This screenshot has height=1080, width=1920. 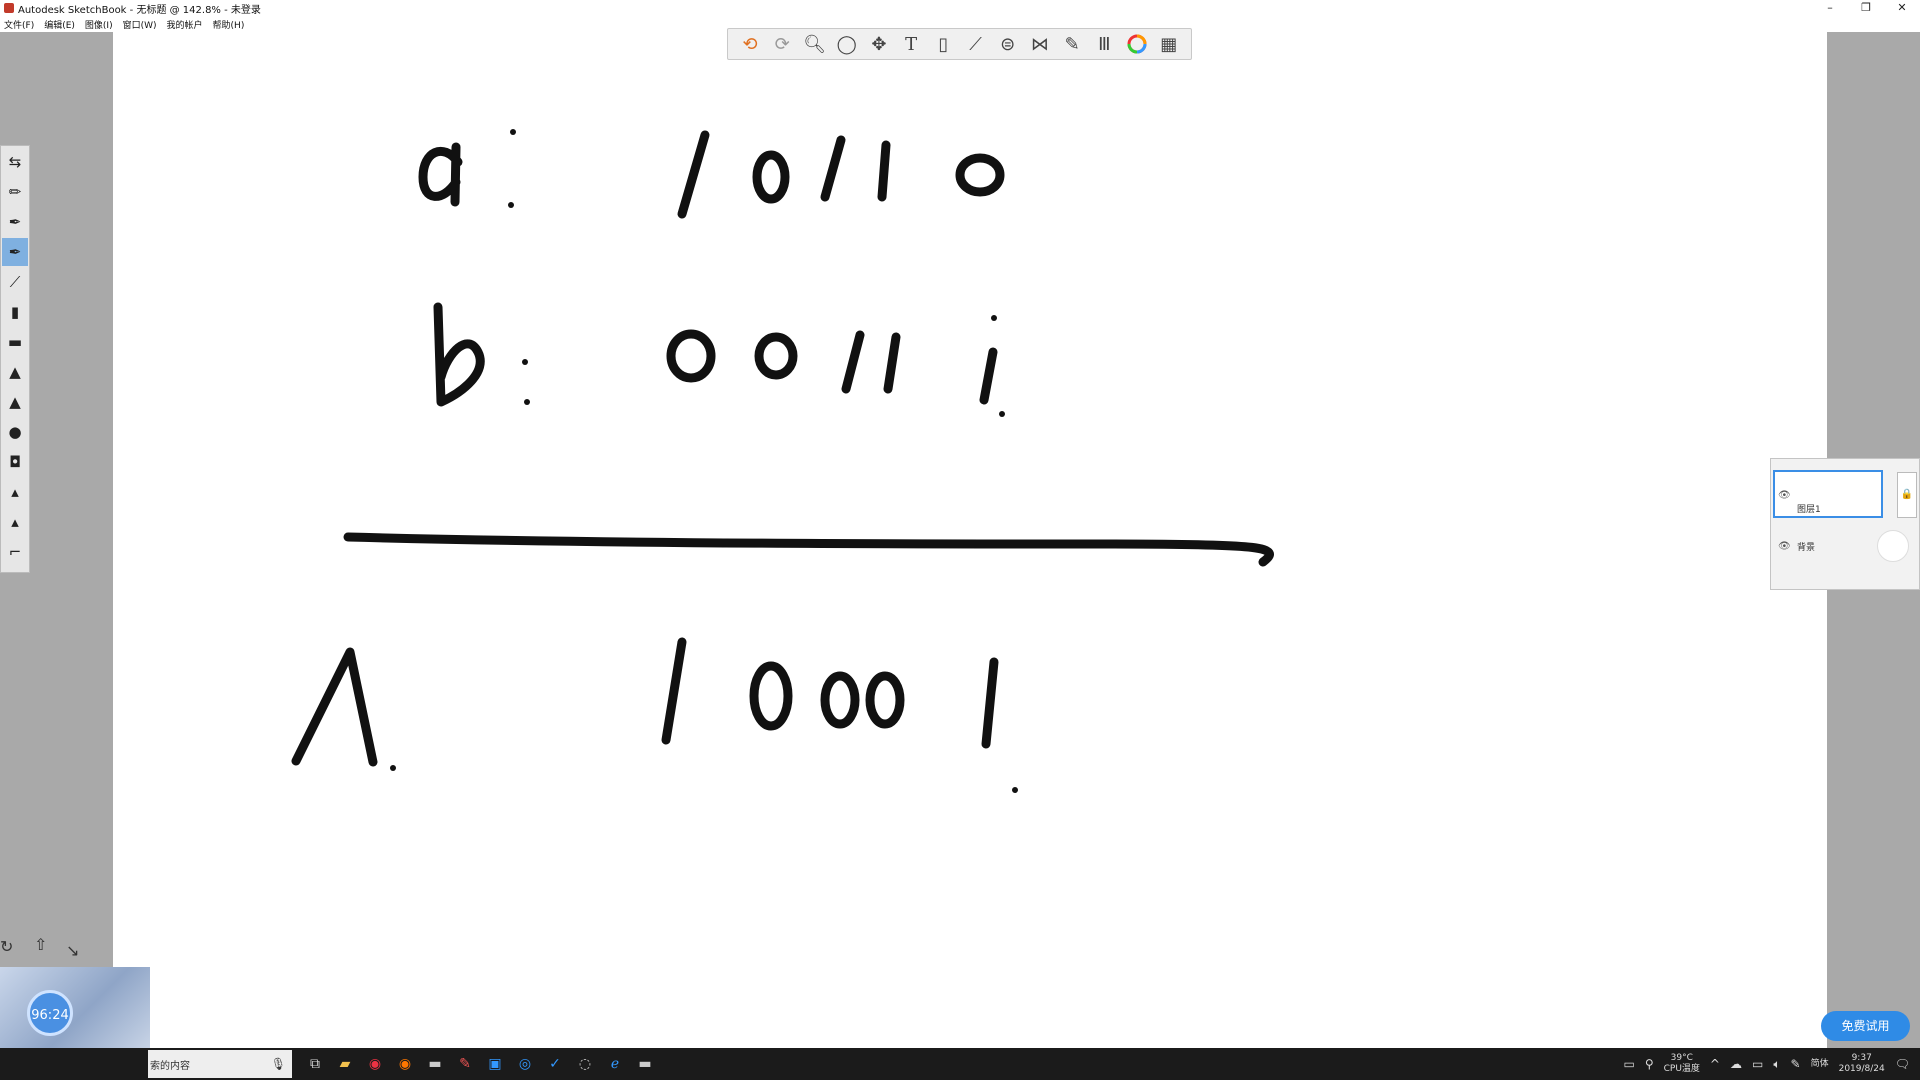 What do you see at coordinates (1681, 1058) in the screenshot?
I see `cpu-temp-value: 39°C` at bounding box center [1681, 1058].